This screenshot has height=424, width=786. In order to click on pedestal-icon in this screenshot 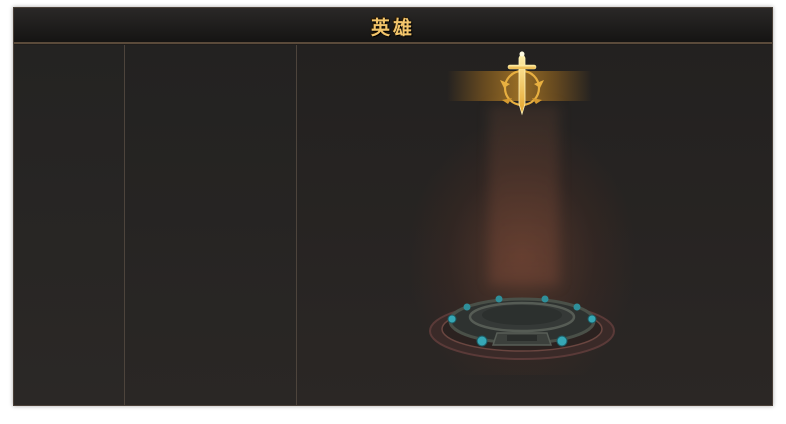, I will do `click(522, 327)`.